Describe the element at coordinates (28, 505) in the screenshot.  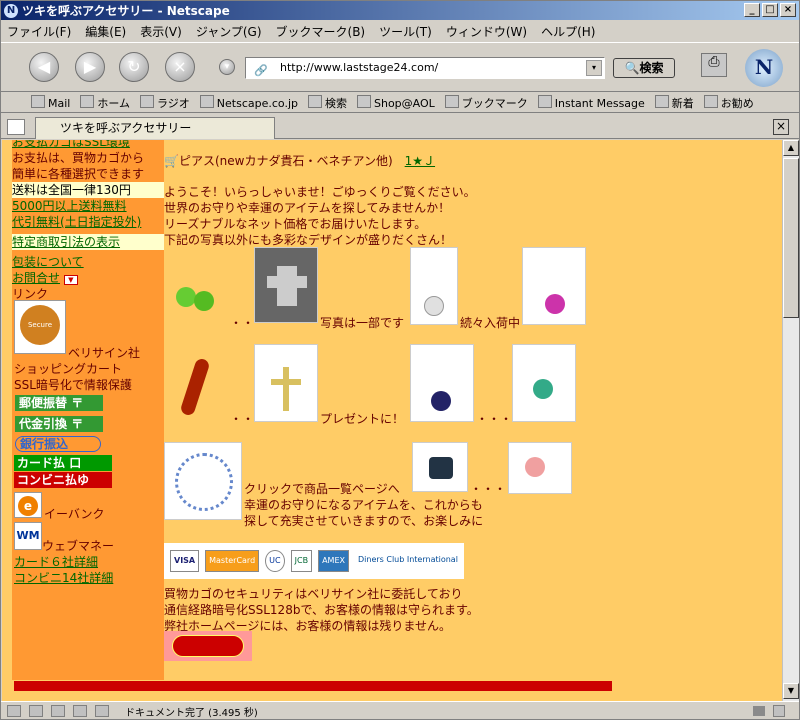
I see `ebank-logo: e` at that location.